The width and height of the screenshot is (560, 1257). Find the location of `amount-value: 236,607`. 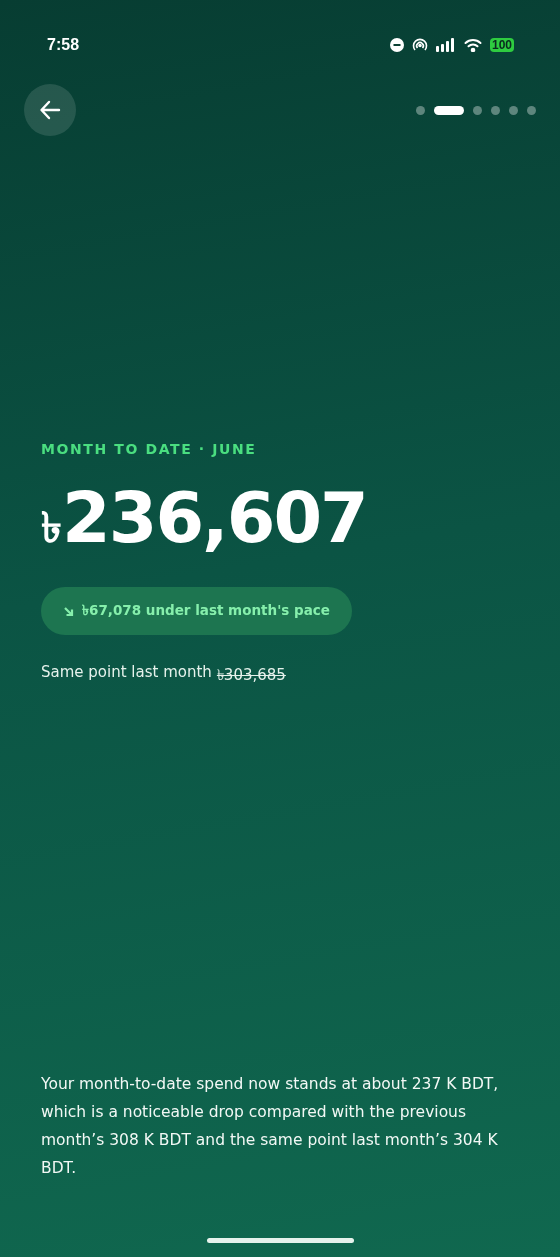

amount-value: 236,607 is located at coordinates (214, 518).